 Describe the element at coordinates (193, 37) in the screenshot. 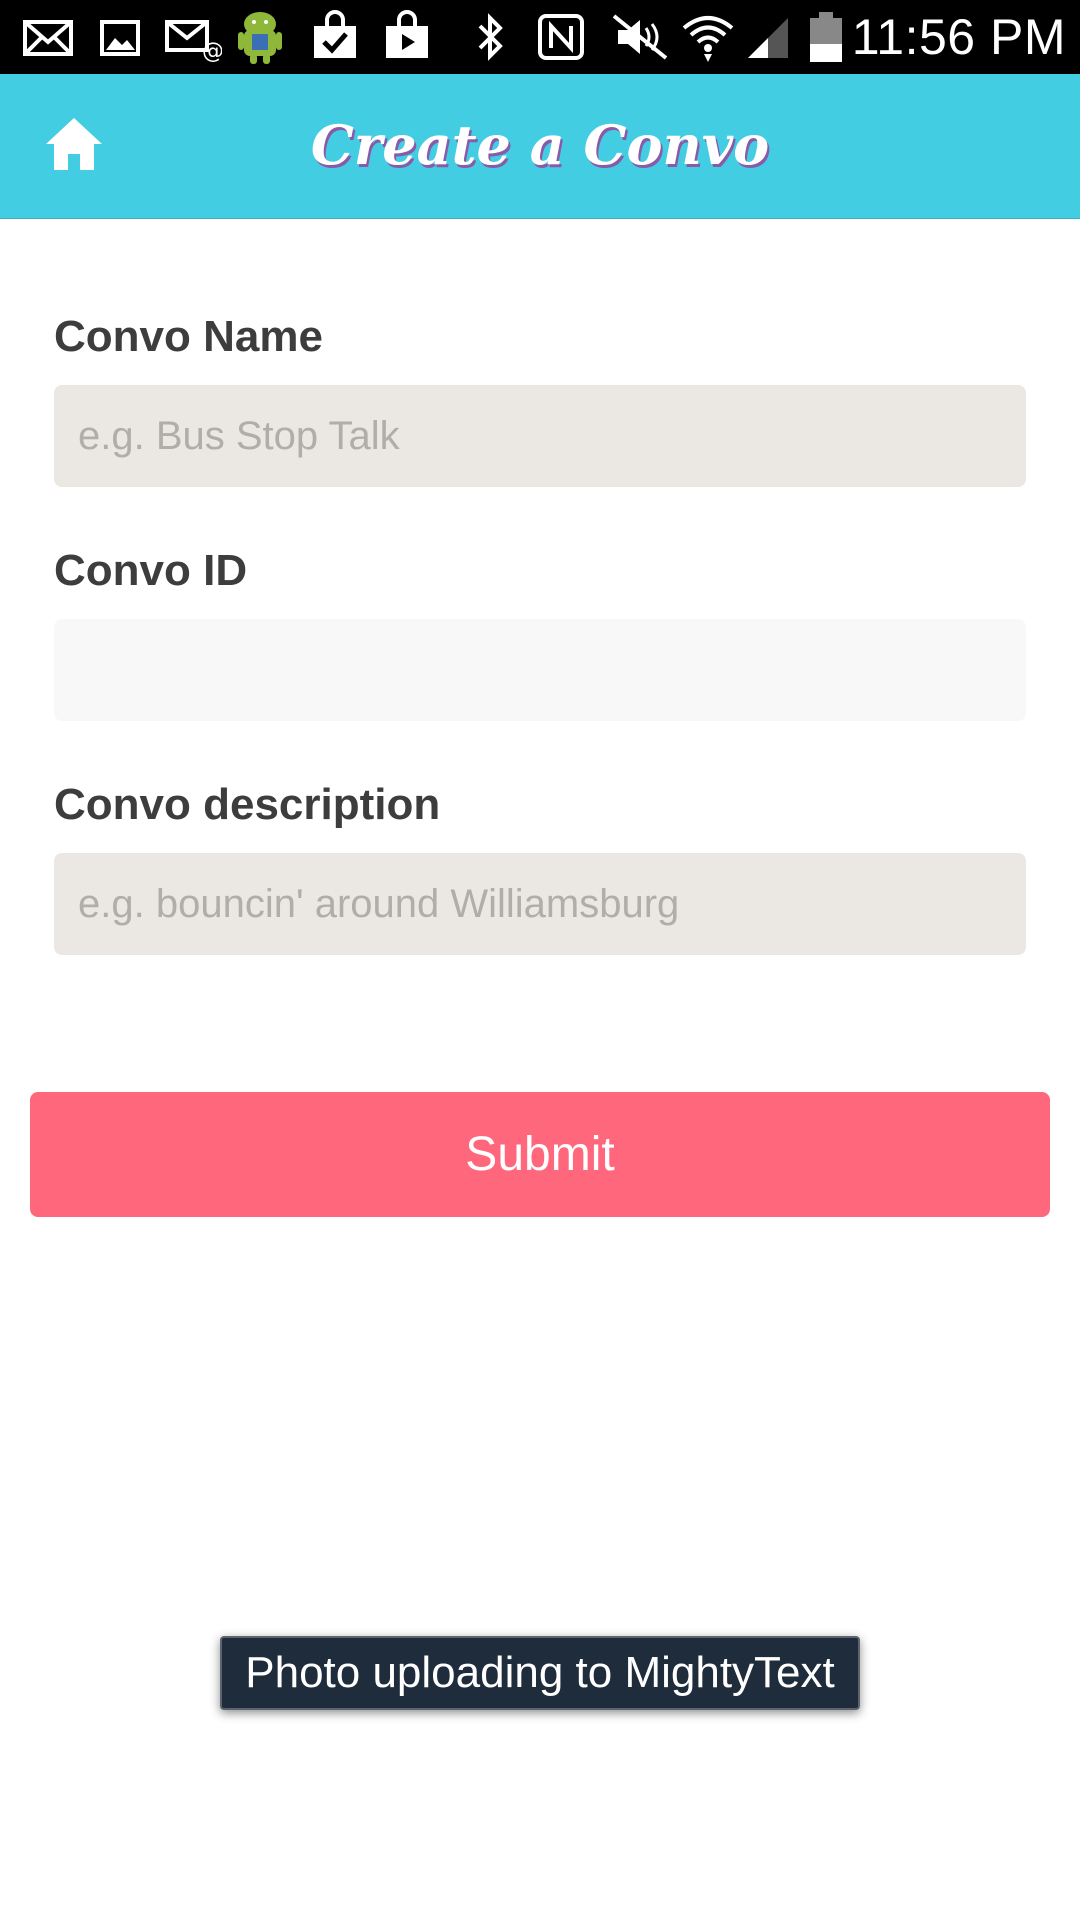

I see `email-at-icon: @` at that location.